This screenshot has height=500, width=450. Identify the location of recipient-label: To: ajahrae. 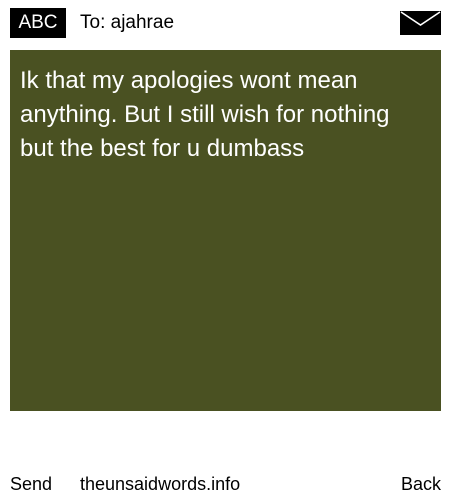
(127, 22).